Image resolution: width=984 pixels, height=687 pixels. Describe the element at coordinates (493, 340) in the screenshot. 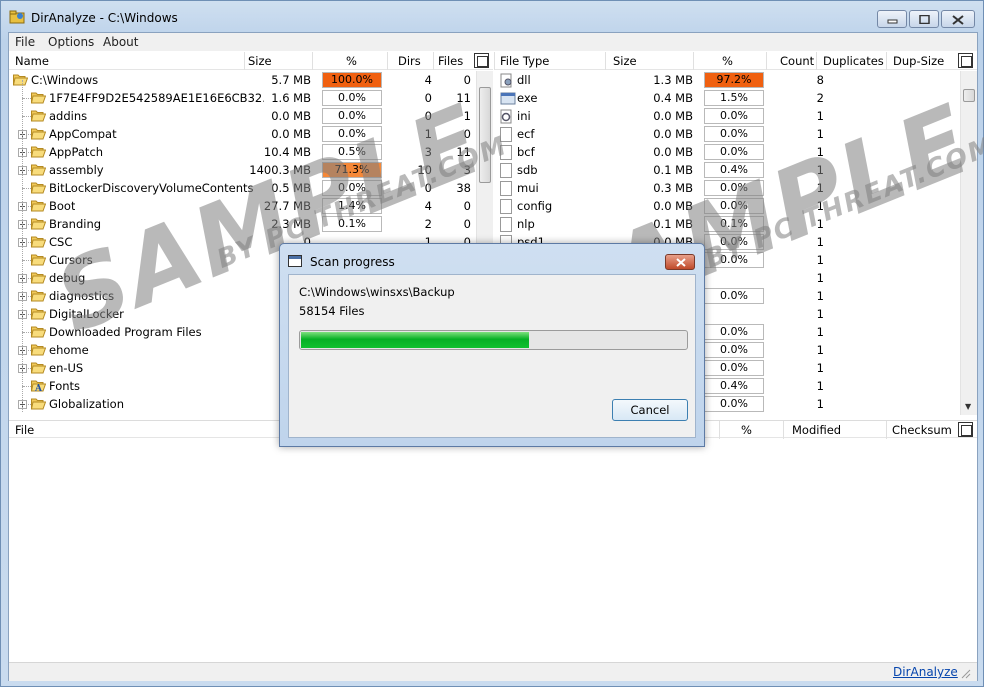

I see `scan-progress-bar` at that location.